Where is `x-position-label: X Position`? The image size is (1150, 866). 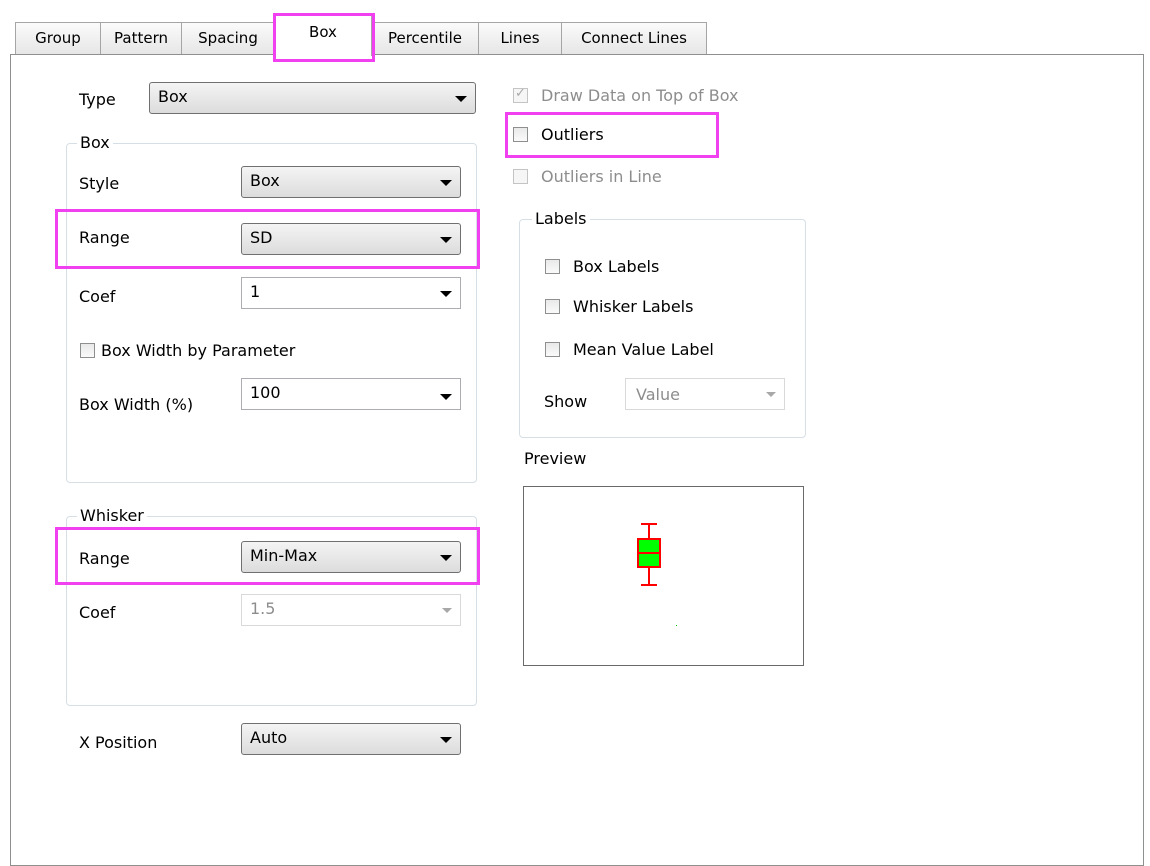
x-position-label: X Position is located at coordinates (118, 742).